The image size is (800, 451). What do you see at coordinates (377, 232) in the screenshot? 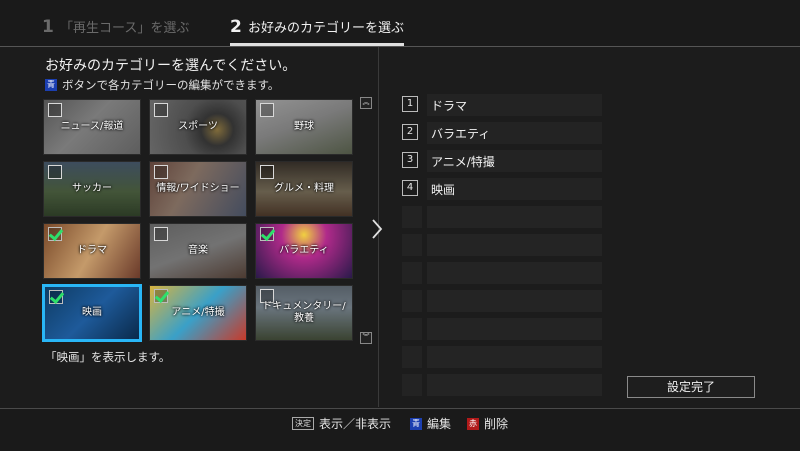
I see `chevron-right-icon` at bounding box center [377, 232].